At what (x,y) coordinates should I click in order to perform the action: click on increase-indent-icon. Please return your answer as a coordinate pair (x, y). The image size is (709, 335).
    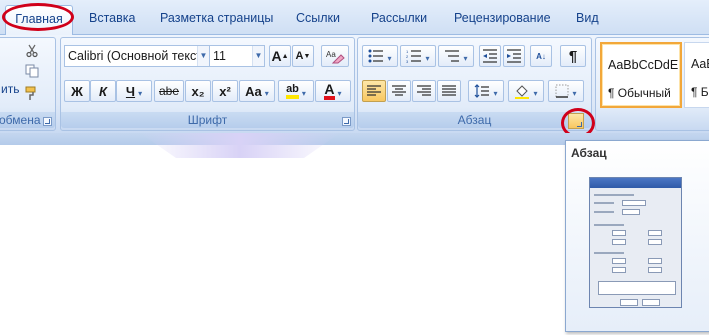
    Looking at the image, I should click on (514, 56).